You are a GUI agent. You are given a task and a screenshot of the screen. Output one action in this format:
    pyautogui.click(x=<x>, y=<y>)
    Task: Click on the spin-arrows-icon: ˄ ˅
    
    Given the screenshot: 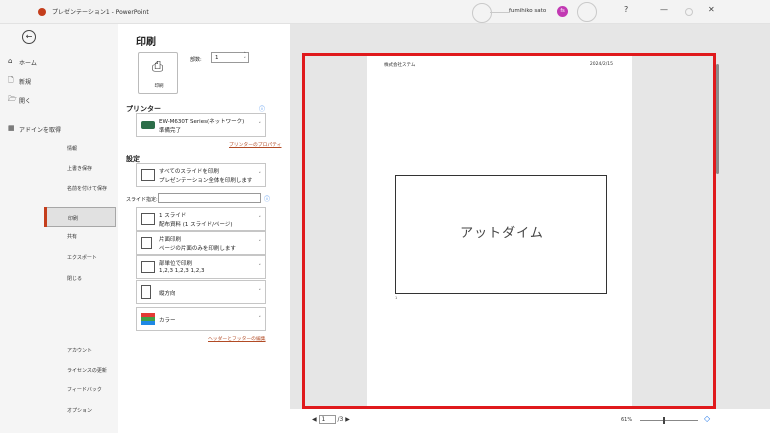 What is the action you would take?
    pyautogui.click(x=245, y=58)
    